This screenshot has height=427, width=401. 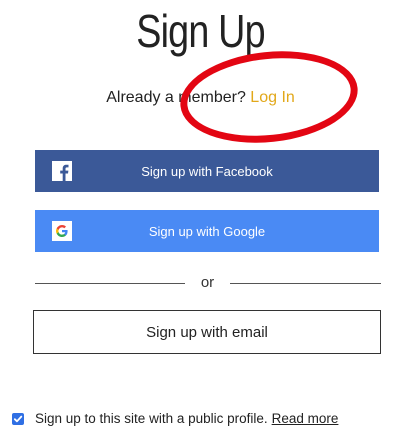 I want to click on check-icon, so click(x=18, y=418).